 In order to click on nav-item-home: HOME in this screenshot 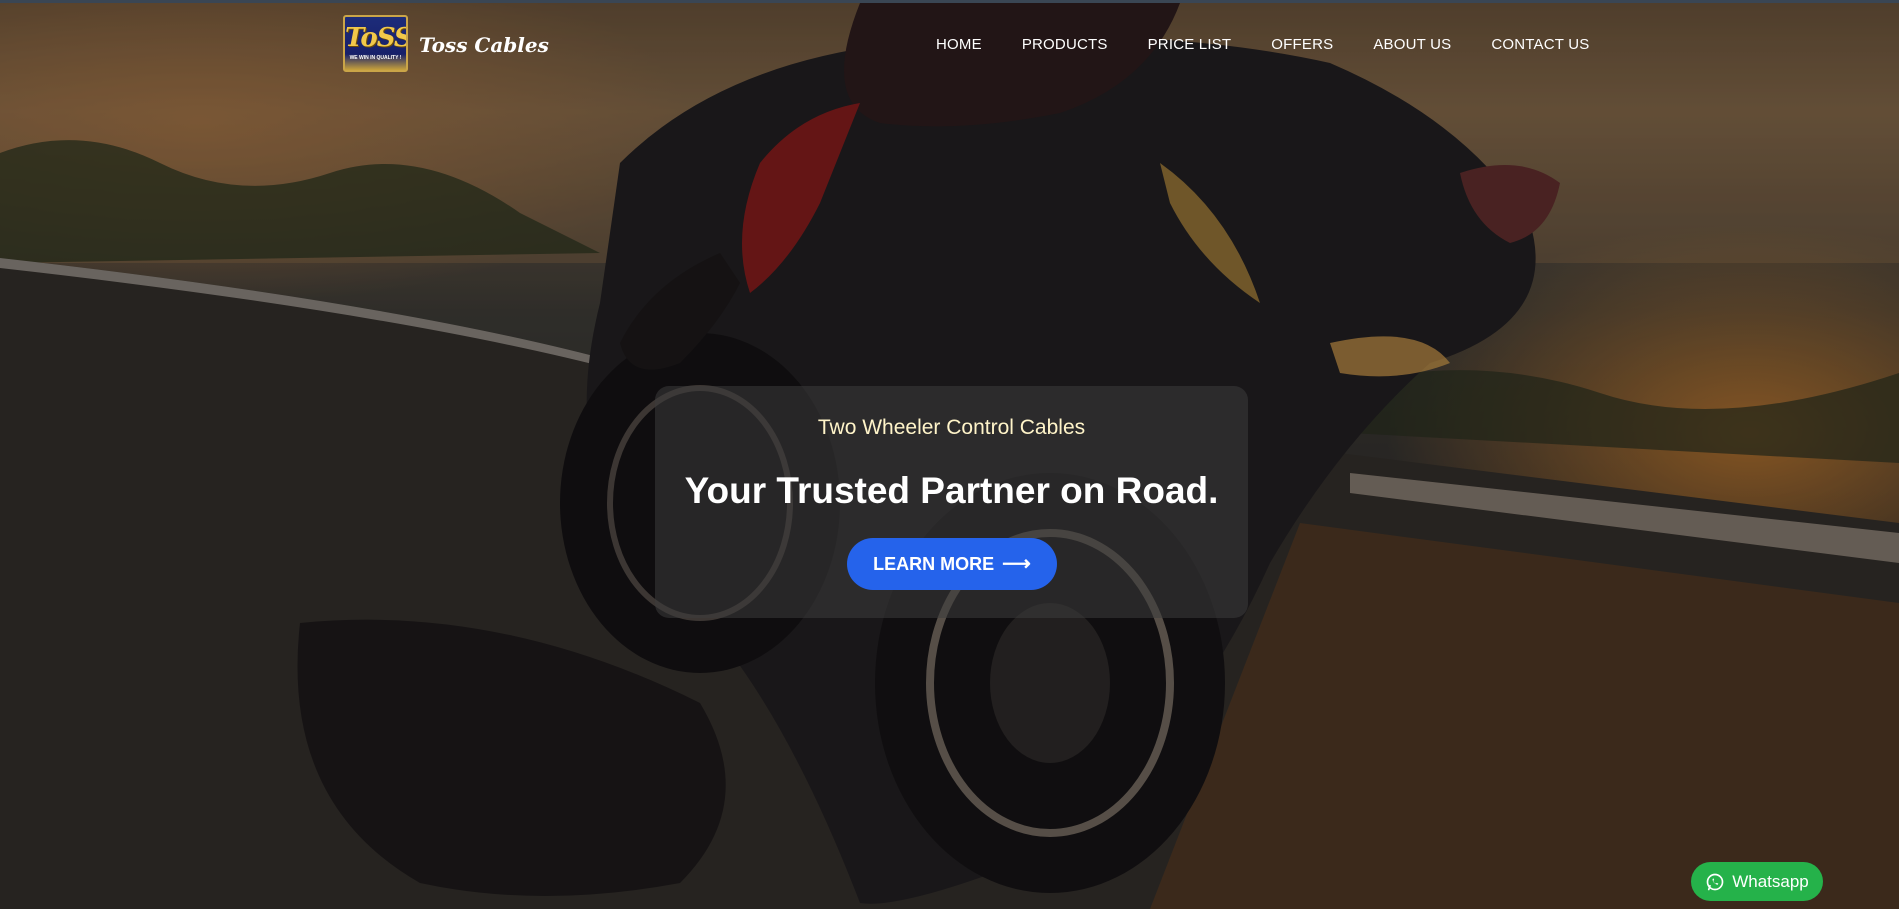, I will do `click(959, 44)`.